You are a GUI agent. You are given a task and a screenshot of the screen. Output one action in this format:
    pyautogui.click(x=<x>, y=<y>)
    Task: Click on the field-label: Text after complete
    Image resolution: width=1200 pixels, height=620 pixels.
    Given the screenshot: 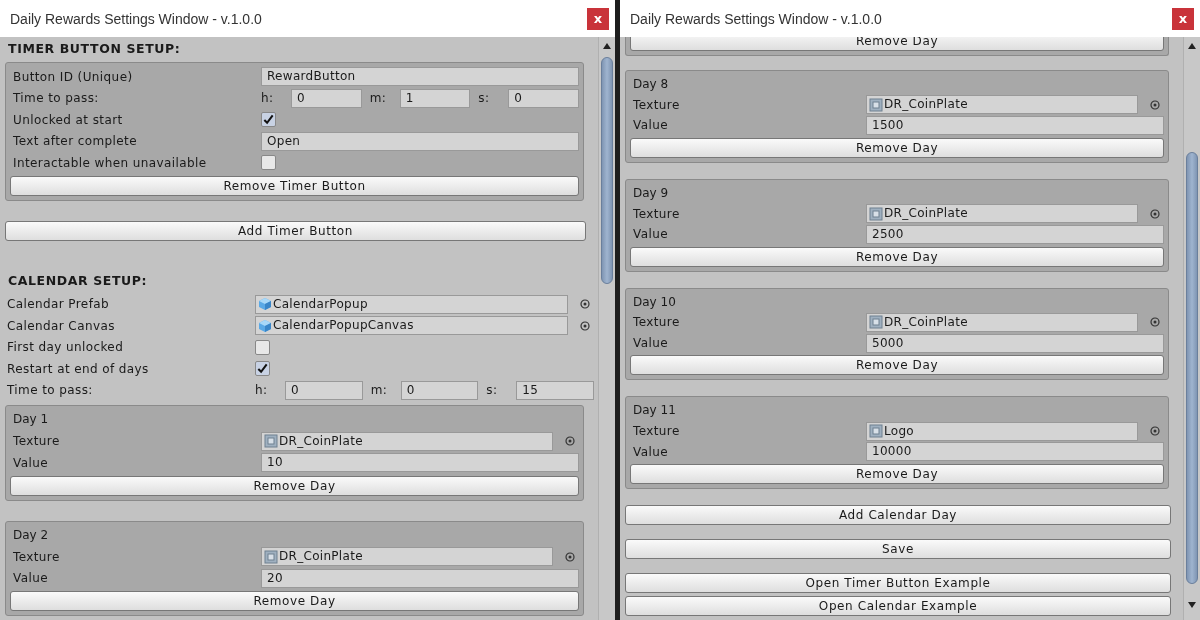 What is the action you would take?
    pyautogui.click(x=75, y=141)
    